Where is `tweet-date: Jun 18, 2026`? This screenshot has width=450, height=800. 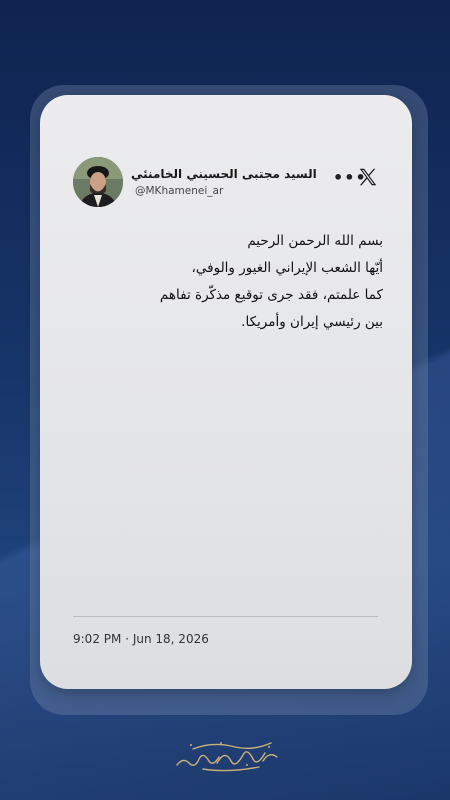
tweet-date: Jun 18, 2026 is located at coordinates (170, 639).